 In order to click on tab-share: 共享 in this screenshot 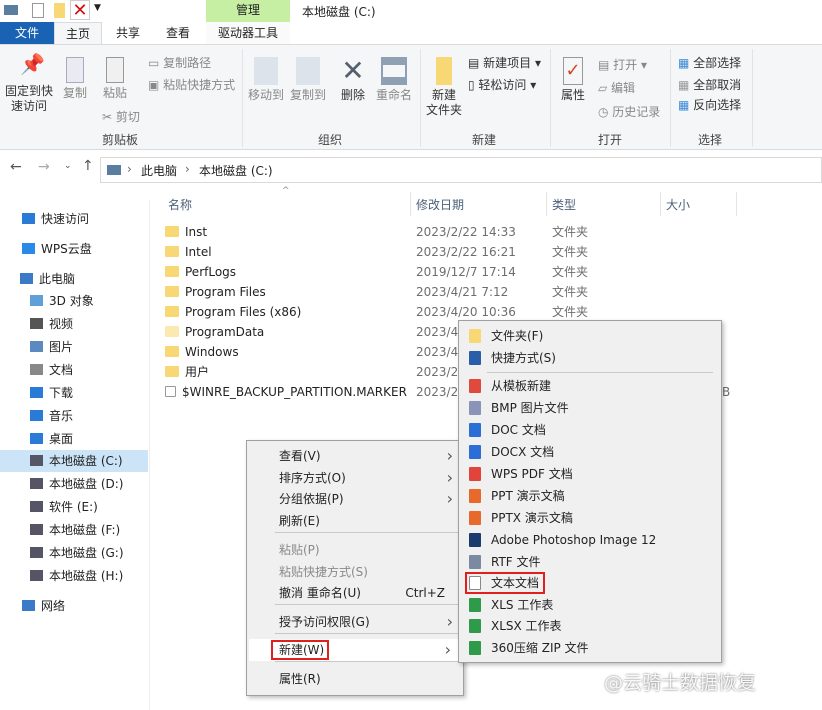, I will do `click(128, 33)`.